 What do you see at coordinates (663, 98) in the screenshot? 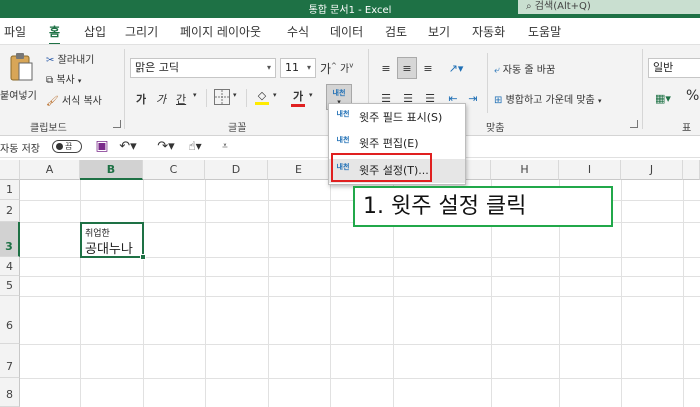
I see `currency-icon: ▦▾` at bounding box center [663, 98].